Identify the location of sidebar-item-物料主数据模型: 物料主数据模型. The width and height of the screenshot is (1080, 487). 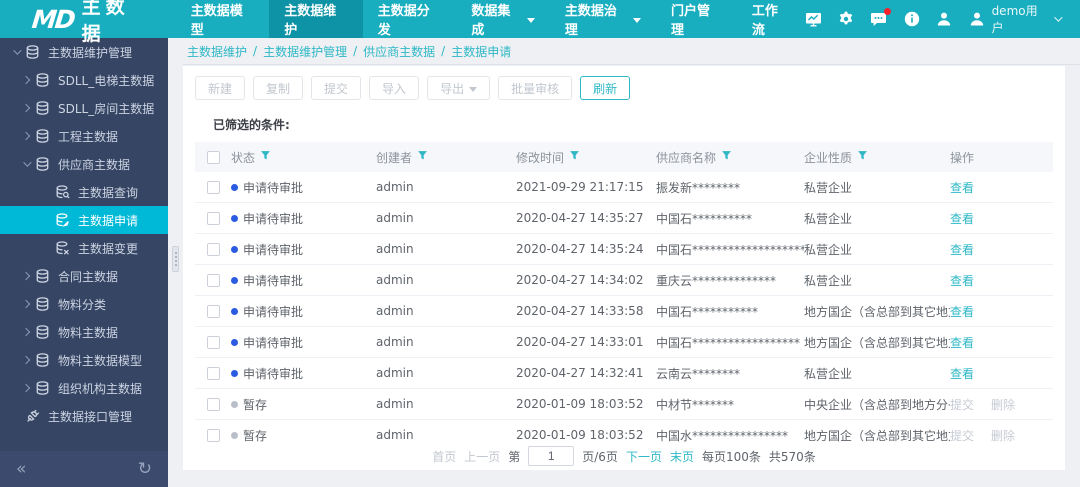
(84, 360).